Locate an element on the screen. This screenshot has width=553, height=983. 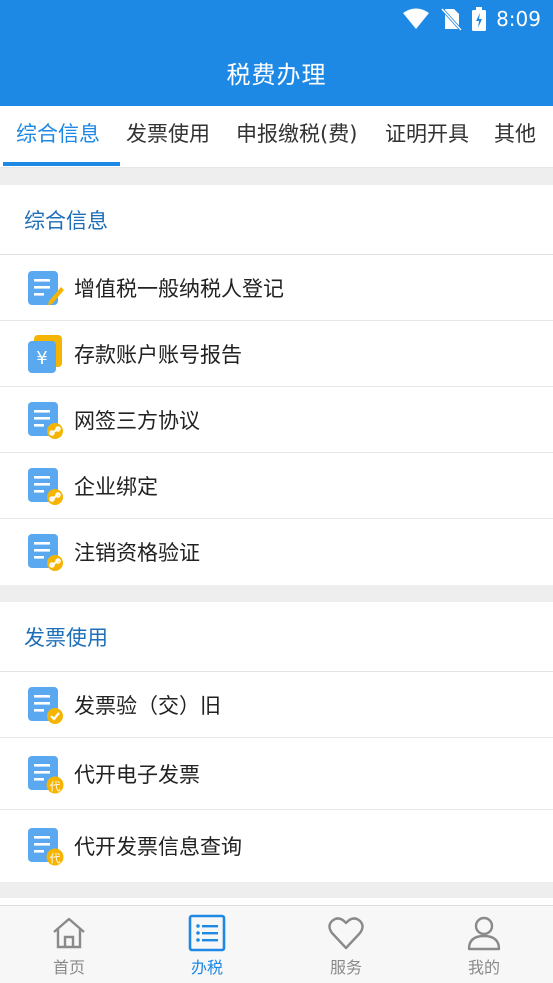
nav-mine: 我的 is located at coordinates (484, 944).